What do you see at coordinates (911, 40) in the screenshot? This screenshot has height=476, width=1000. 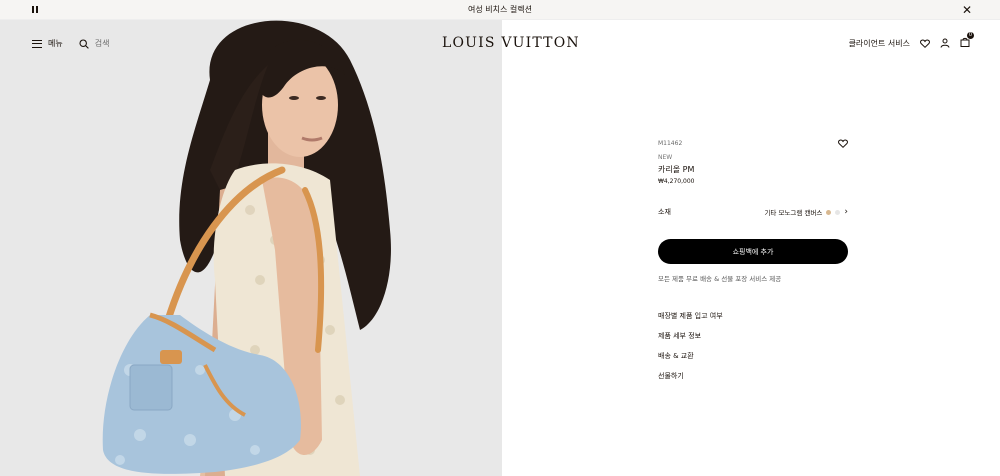 I see `header-right-nav: 클라이언트 서비스 0` at bounding box center [911, 40].